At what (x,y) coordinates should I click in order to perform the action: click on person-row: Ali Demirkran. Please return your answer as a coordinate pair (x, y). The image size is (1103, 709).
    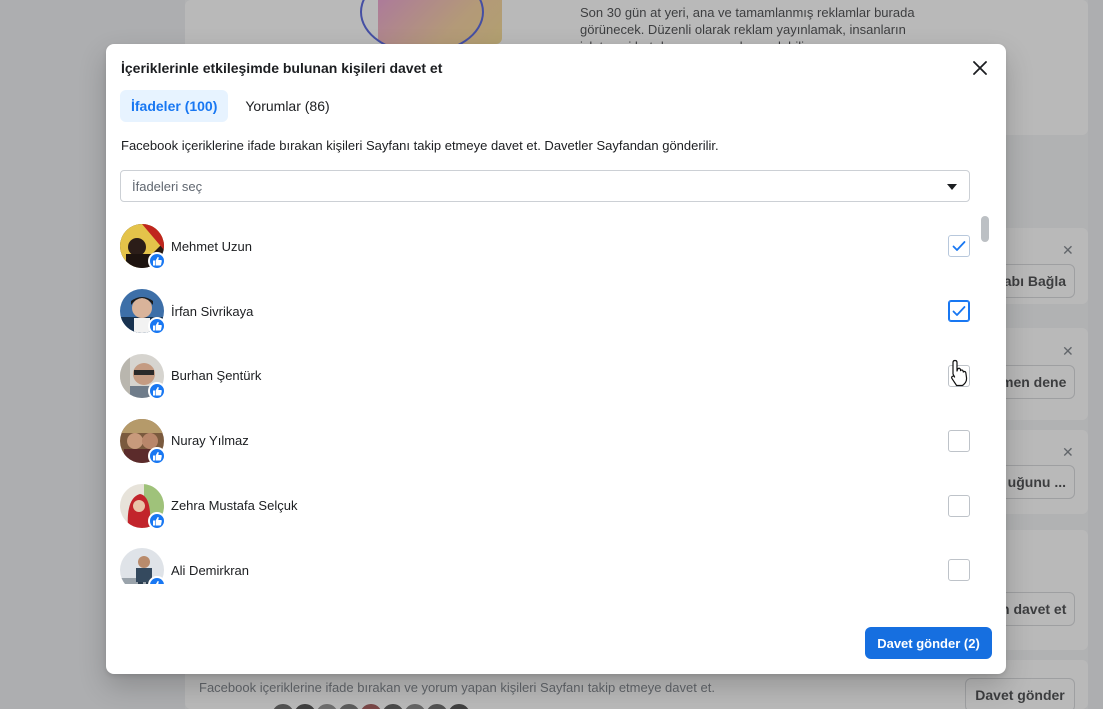
    Looking at the image, I should click on (550, 561).